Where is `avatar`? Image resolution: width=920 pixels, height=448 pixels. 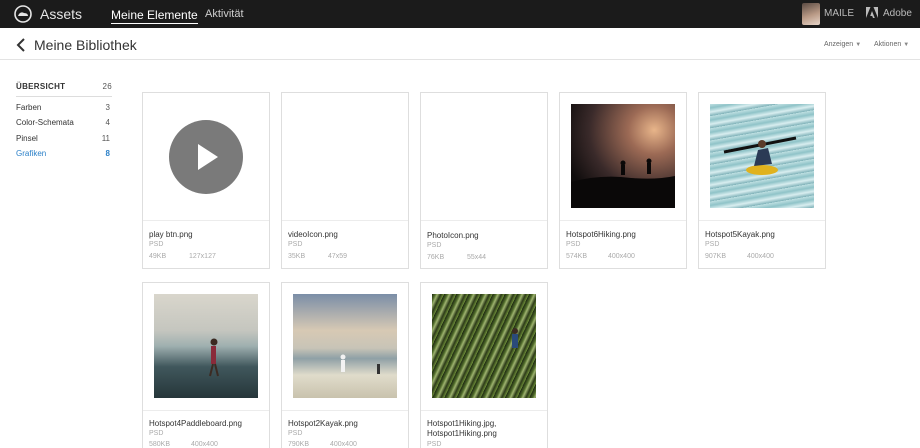 avatar is located at coordinates (811, 14).